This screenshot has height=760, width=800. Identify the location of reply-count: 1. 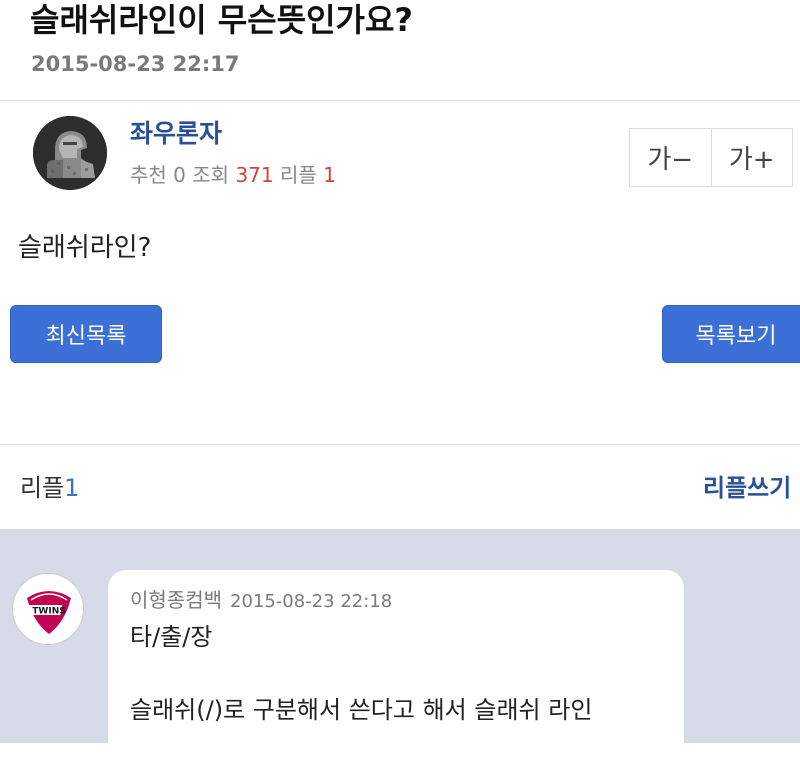
(72, 488).